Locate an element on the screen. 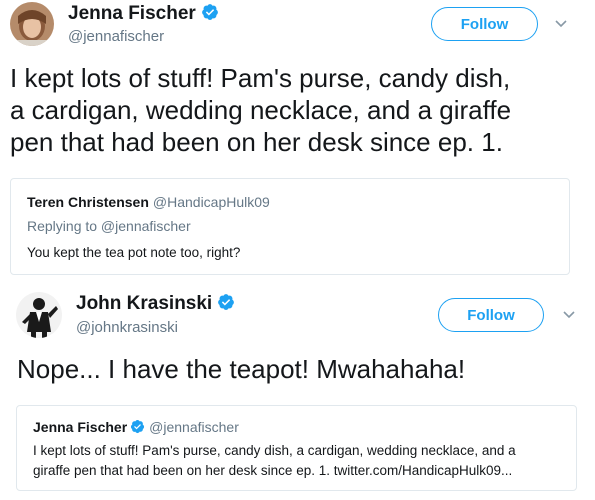  tweet-2-text: Nope... I have the teapot! Mwahahaha! is located at coordinates (241, 369).